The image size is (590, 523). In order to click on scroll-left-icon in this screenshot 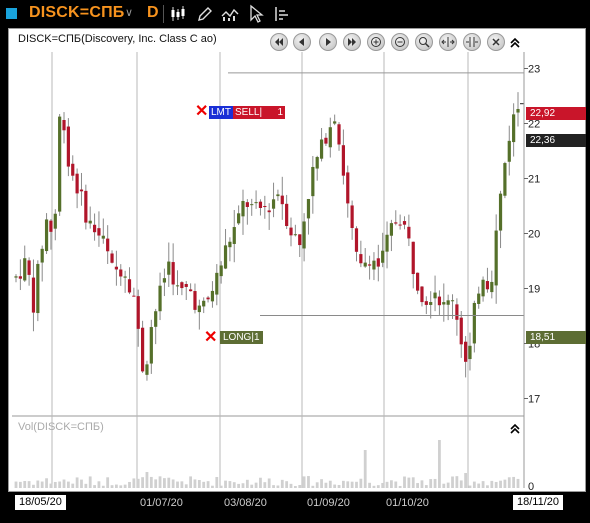, I will do `click(302, 42)`.